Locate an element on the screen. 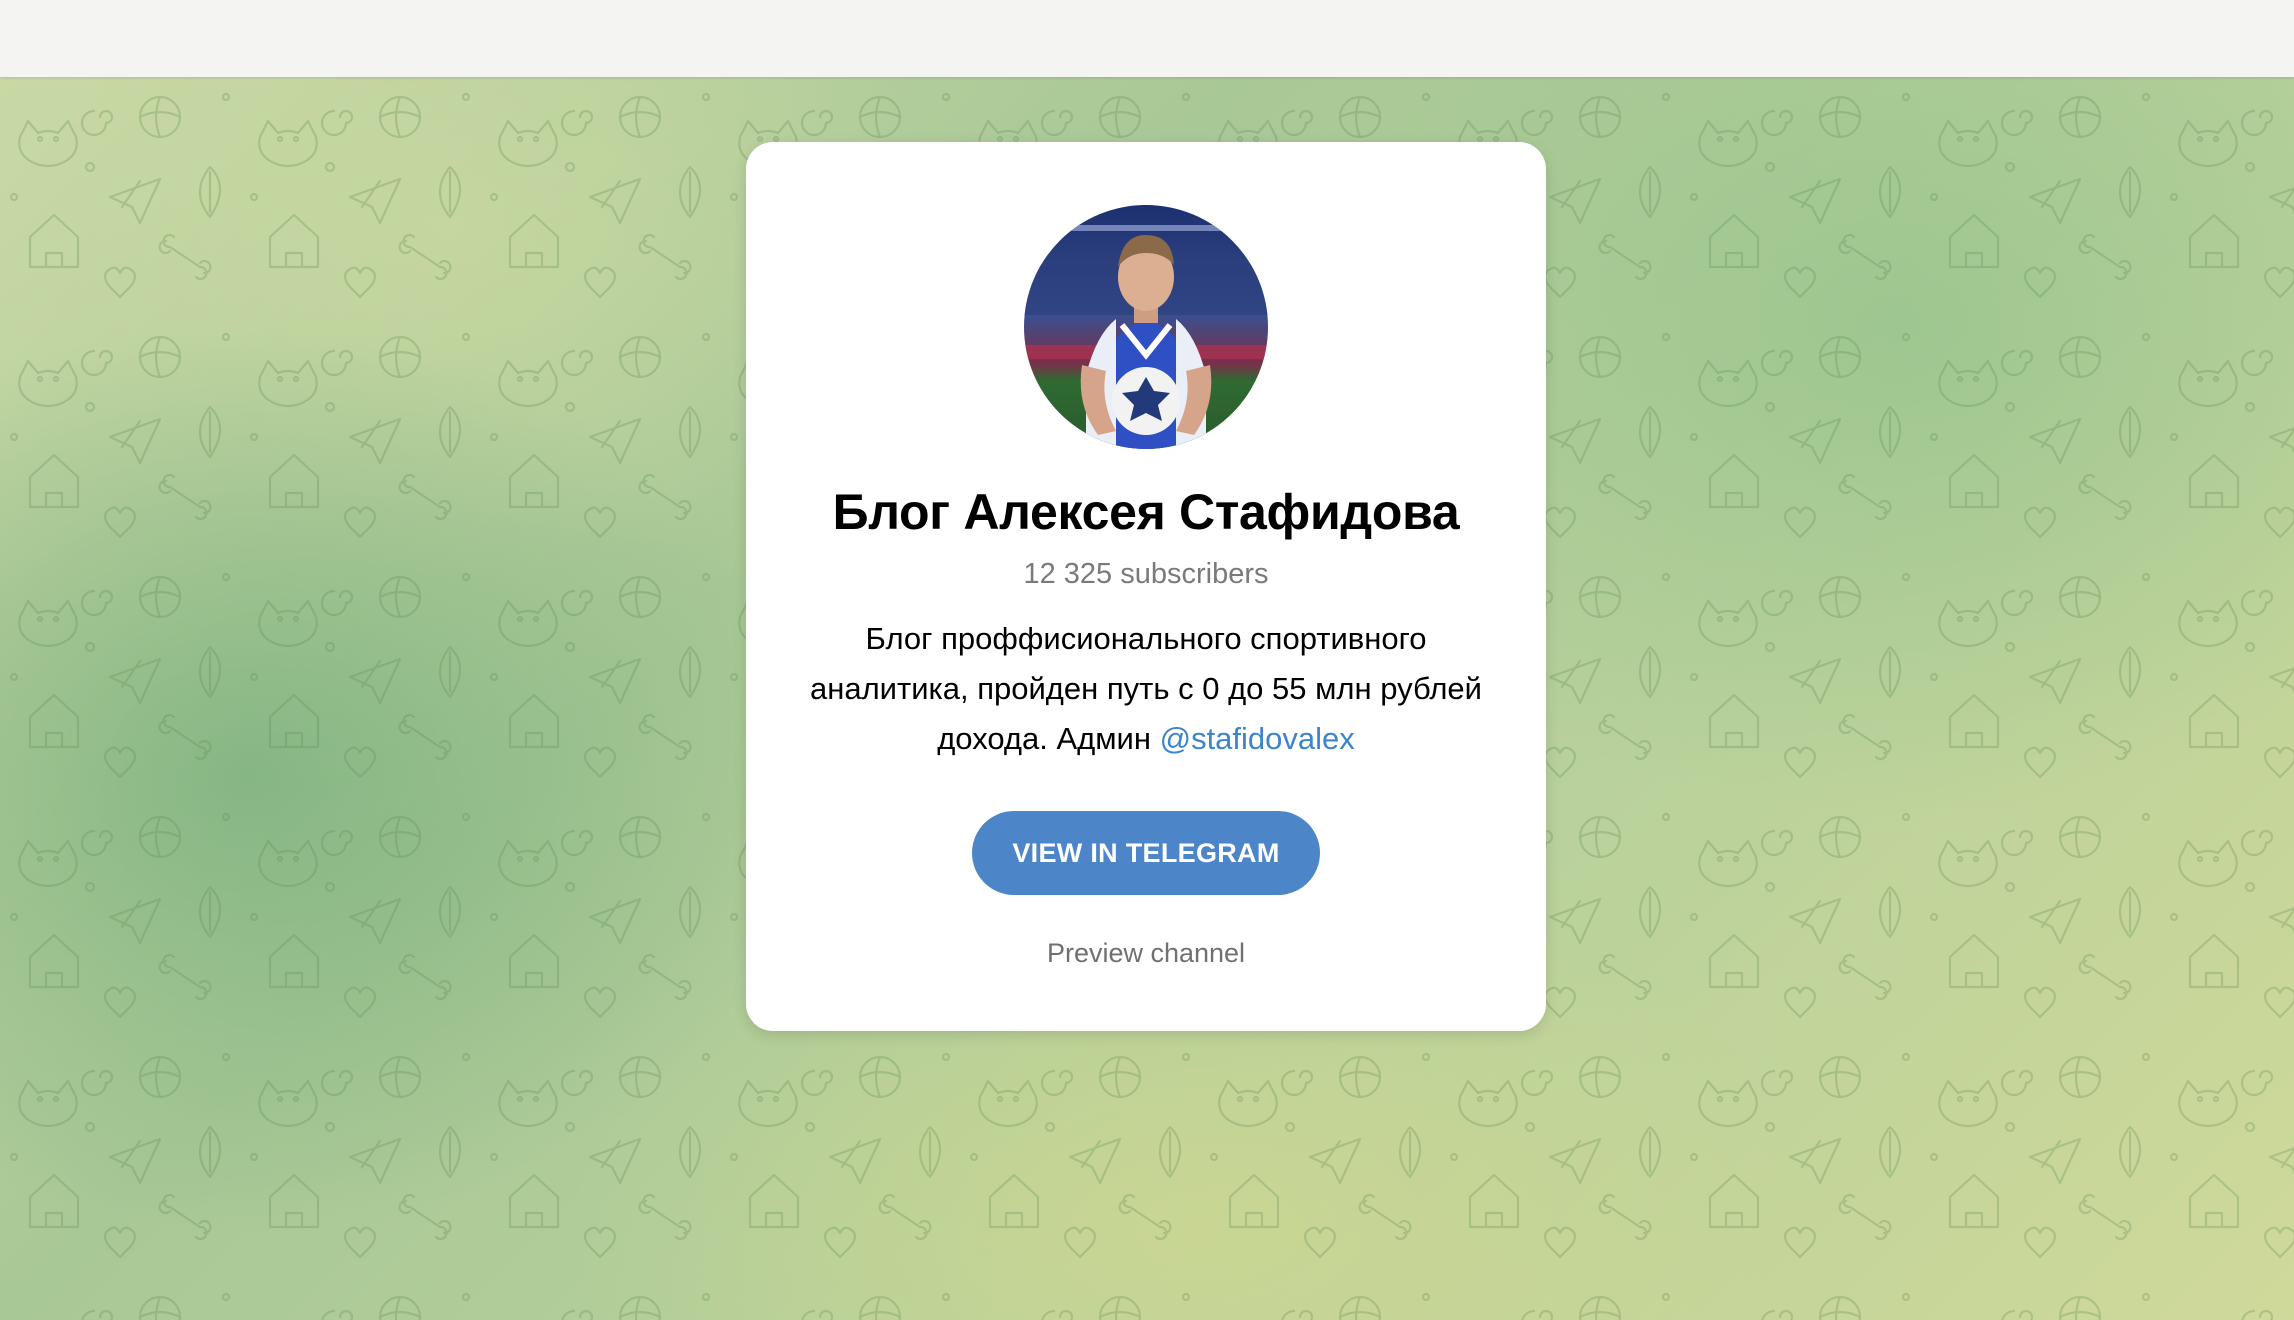 Image resolution: width=2294 pixels, height=1320 pixels. preview-channel-link: Preview channel is located at coordinates (1146, 953).